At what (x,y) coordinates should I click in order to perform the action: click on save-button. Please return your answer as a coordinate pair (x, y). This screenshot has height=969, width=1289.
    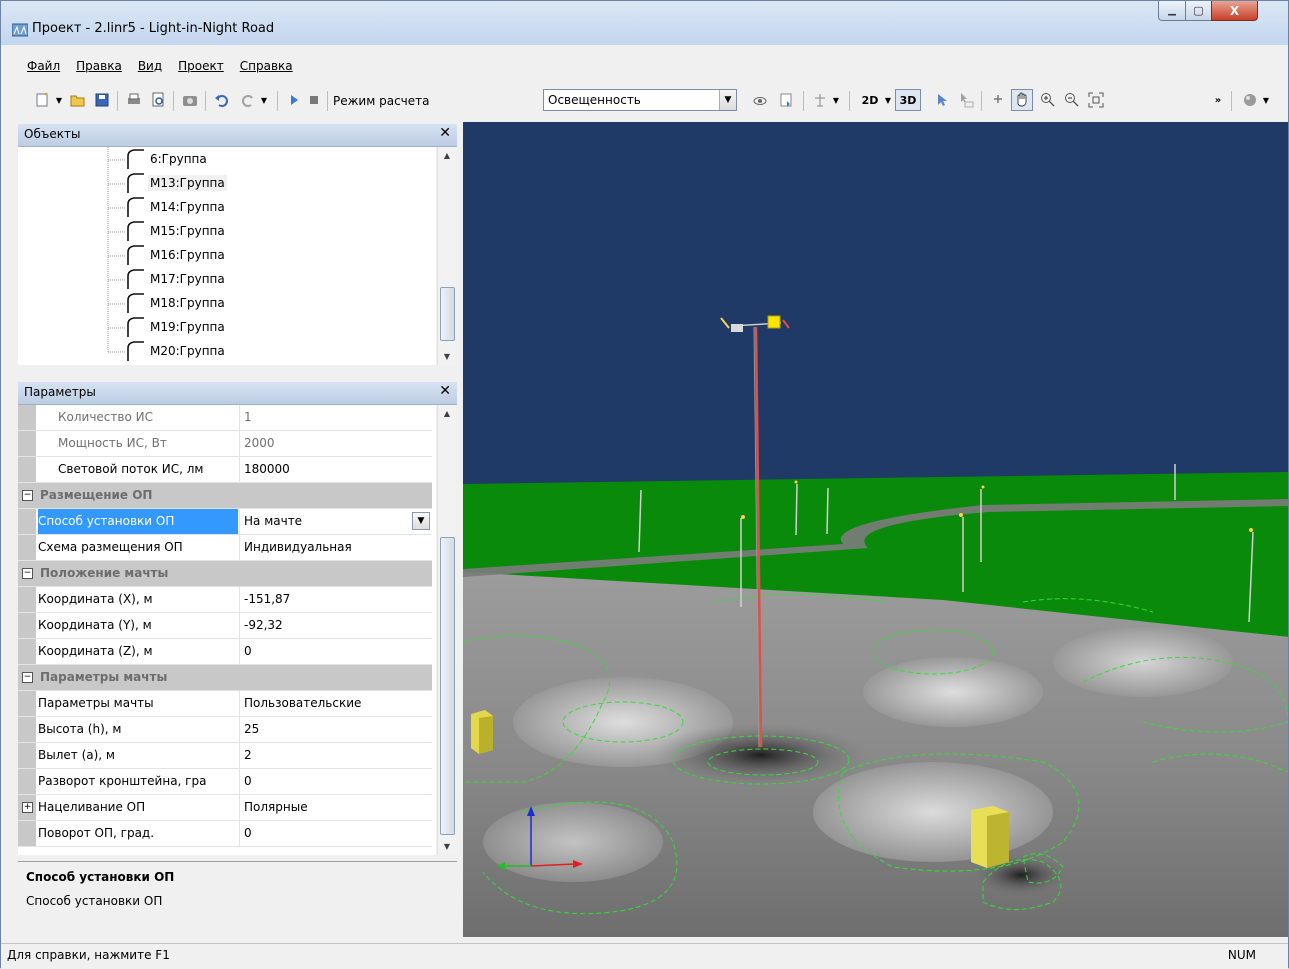
    Looking at the image, I should click on (102, 100).